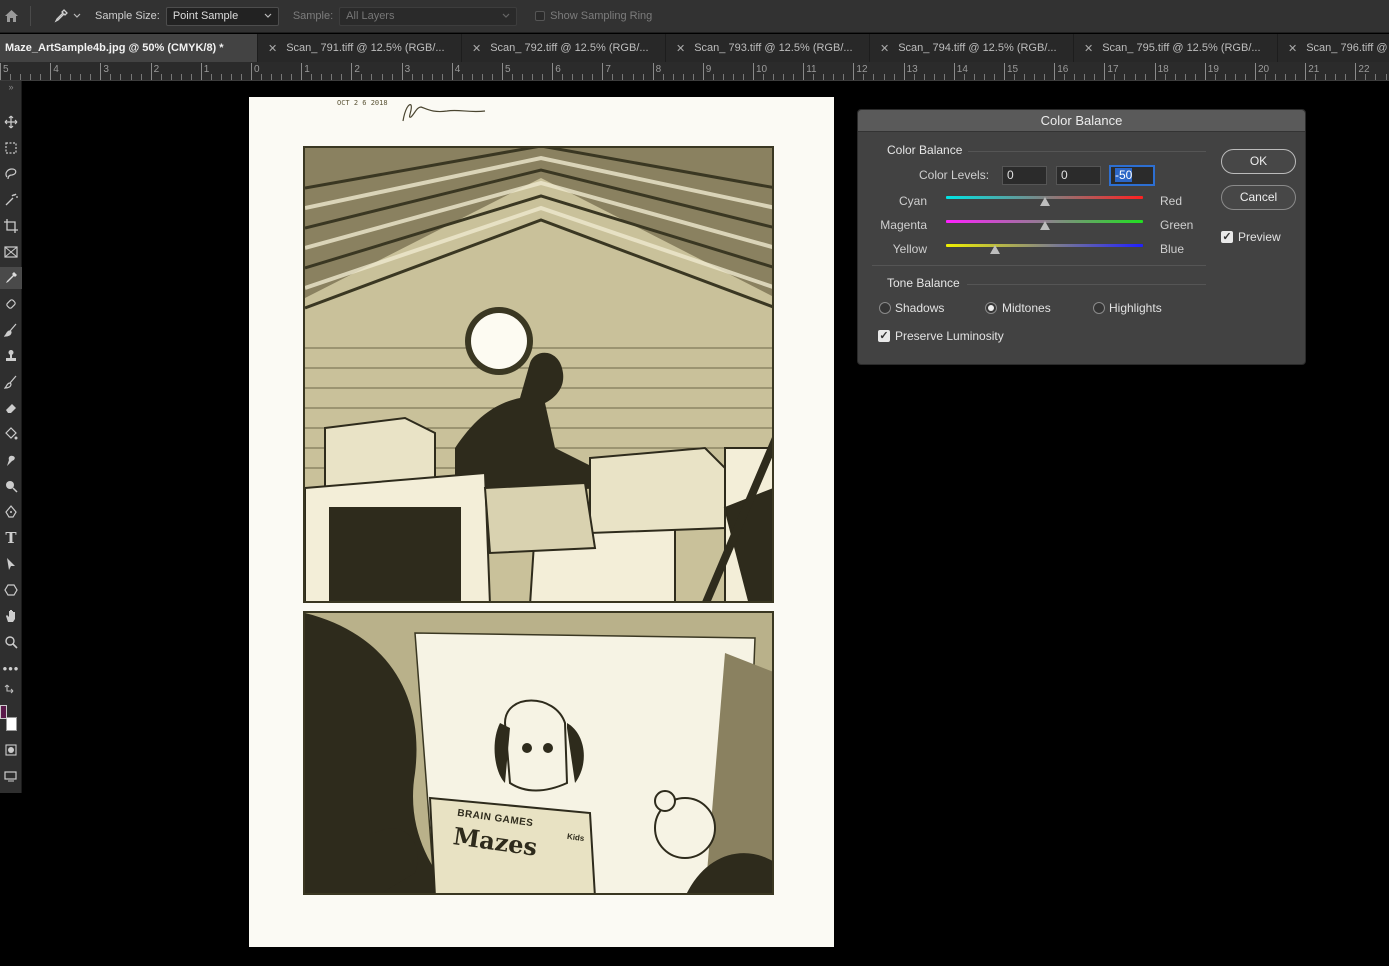  Describe the element at coordinates (11, 87) in the screenshot. I see `collapse-toolbar-icon: »` at that location.